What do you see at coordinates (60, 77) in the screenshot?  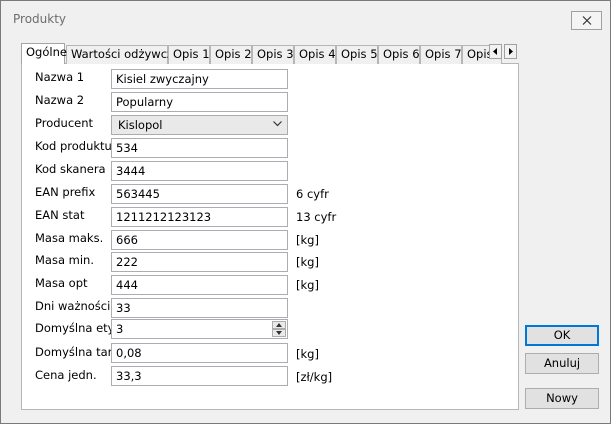 I see `nazwa1-label: Nazwa 1` at bounding box center [60, 77].